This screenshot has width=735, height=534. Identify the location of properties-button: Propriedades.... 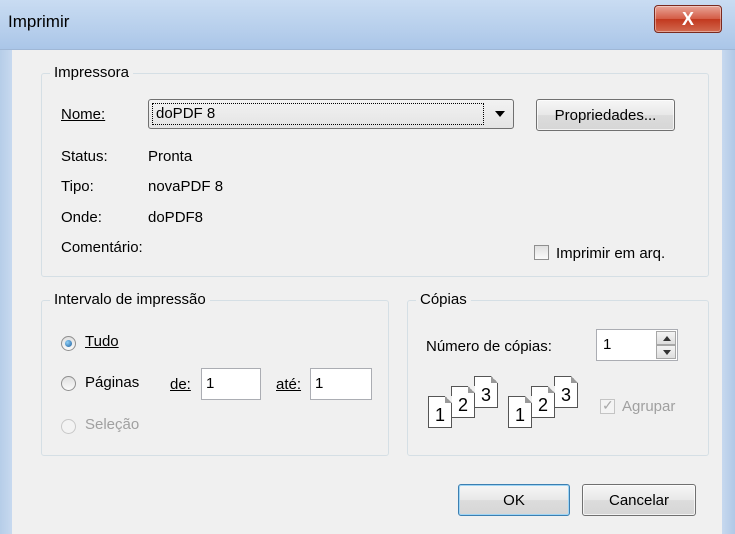
(605, 115).